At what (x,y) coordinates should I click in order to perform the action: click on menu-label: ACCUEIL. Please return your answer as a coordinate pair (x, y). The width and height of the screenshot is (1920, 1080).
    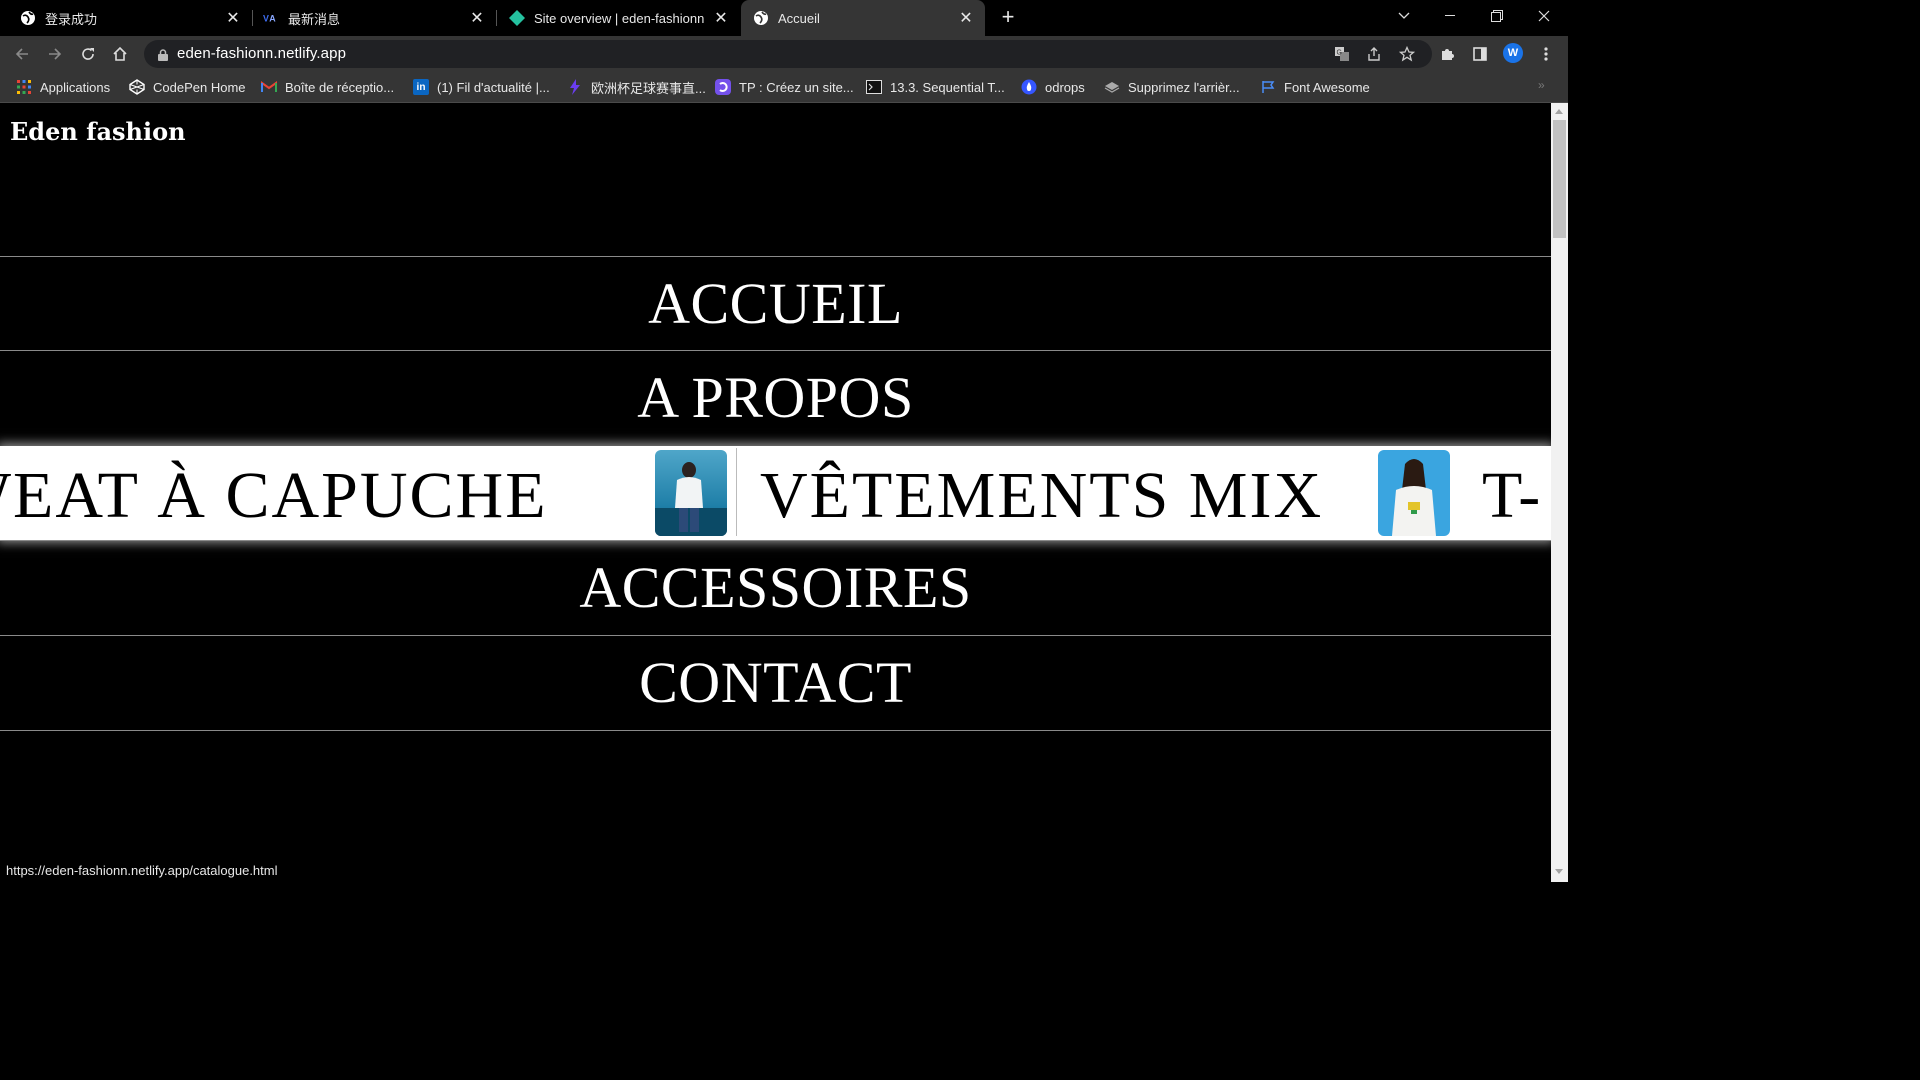
    Looking at the image, I should click on (775, 303).